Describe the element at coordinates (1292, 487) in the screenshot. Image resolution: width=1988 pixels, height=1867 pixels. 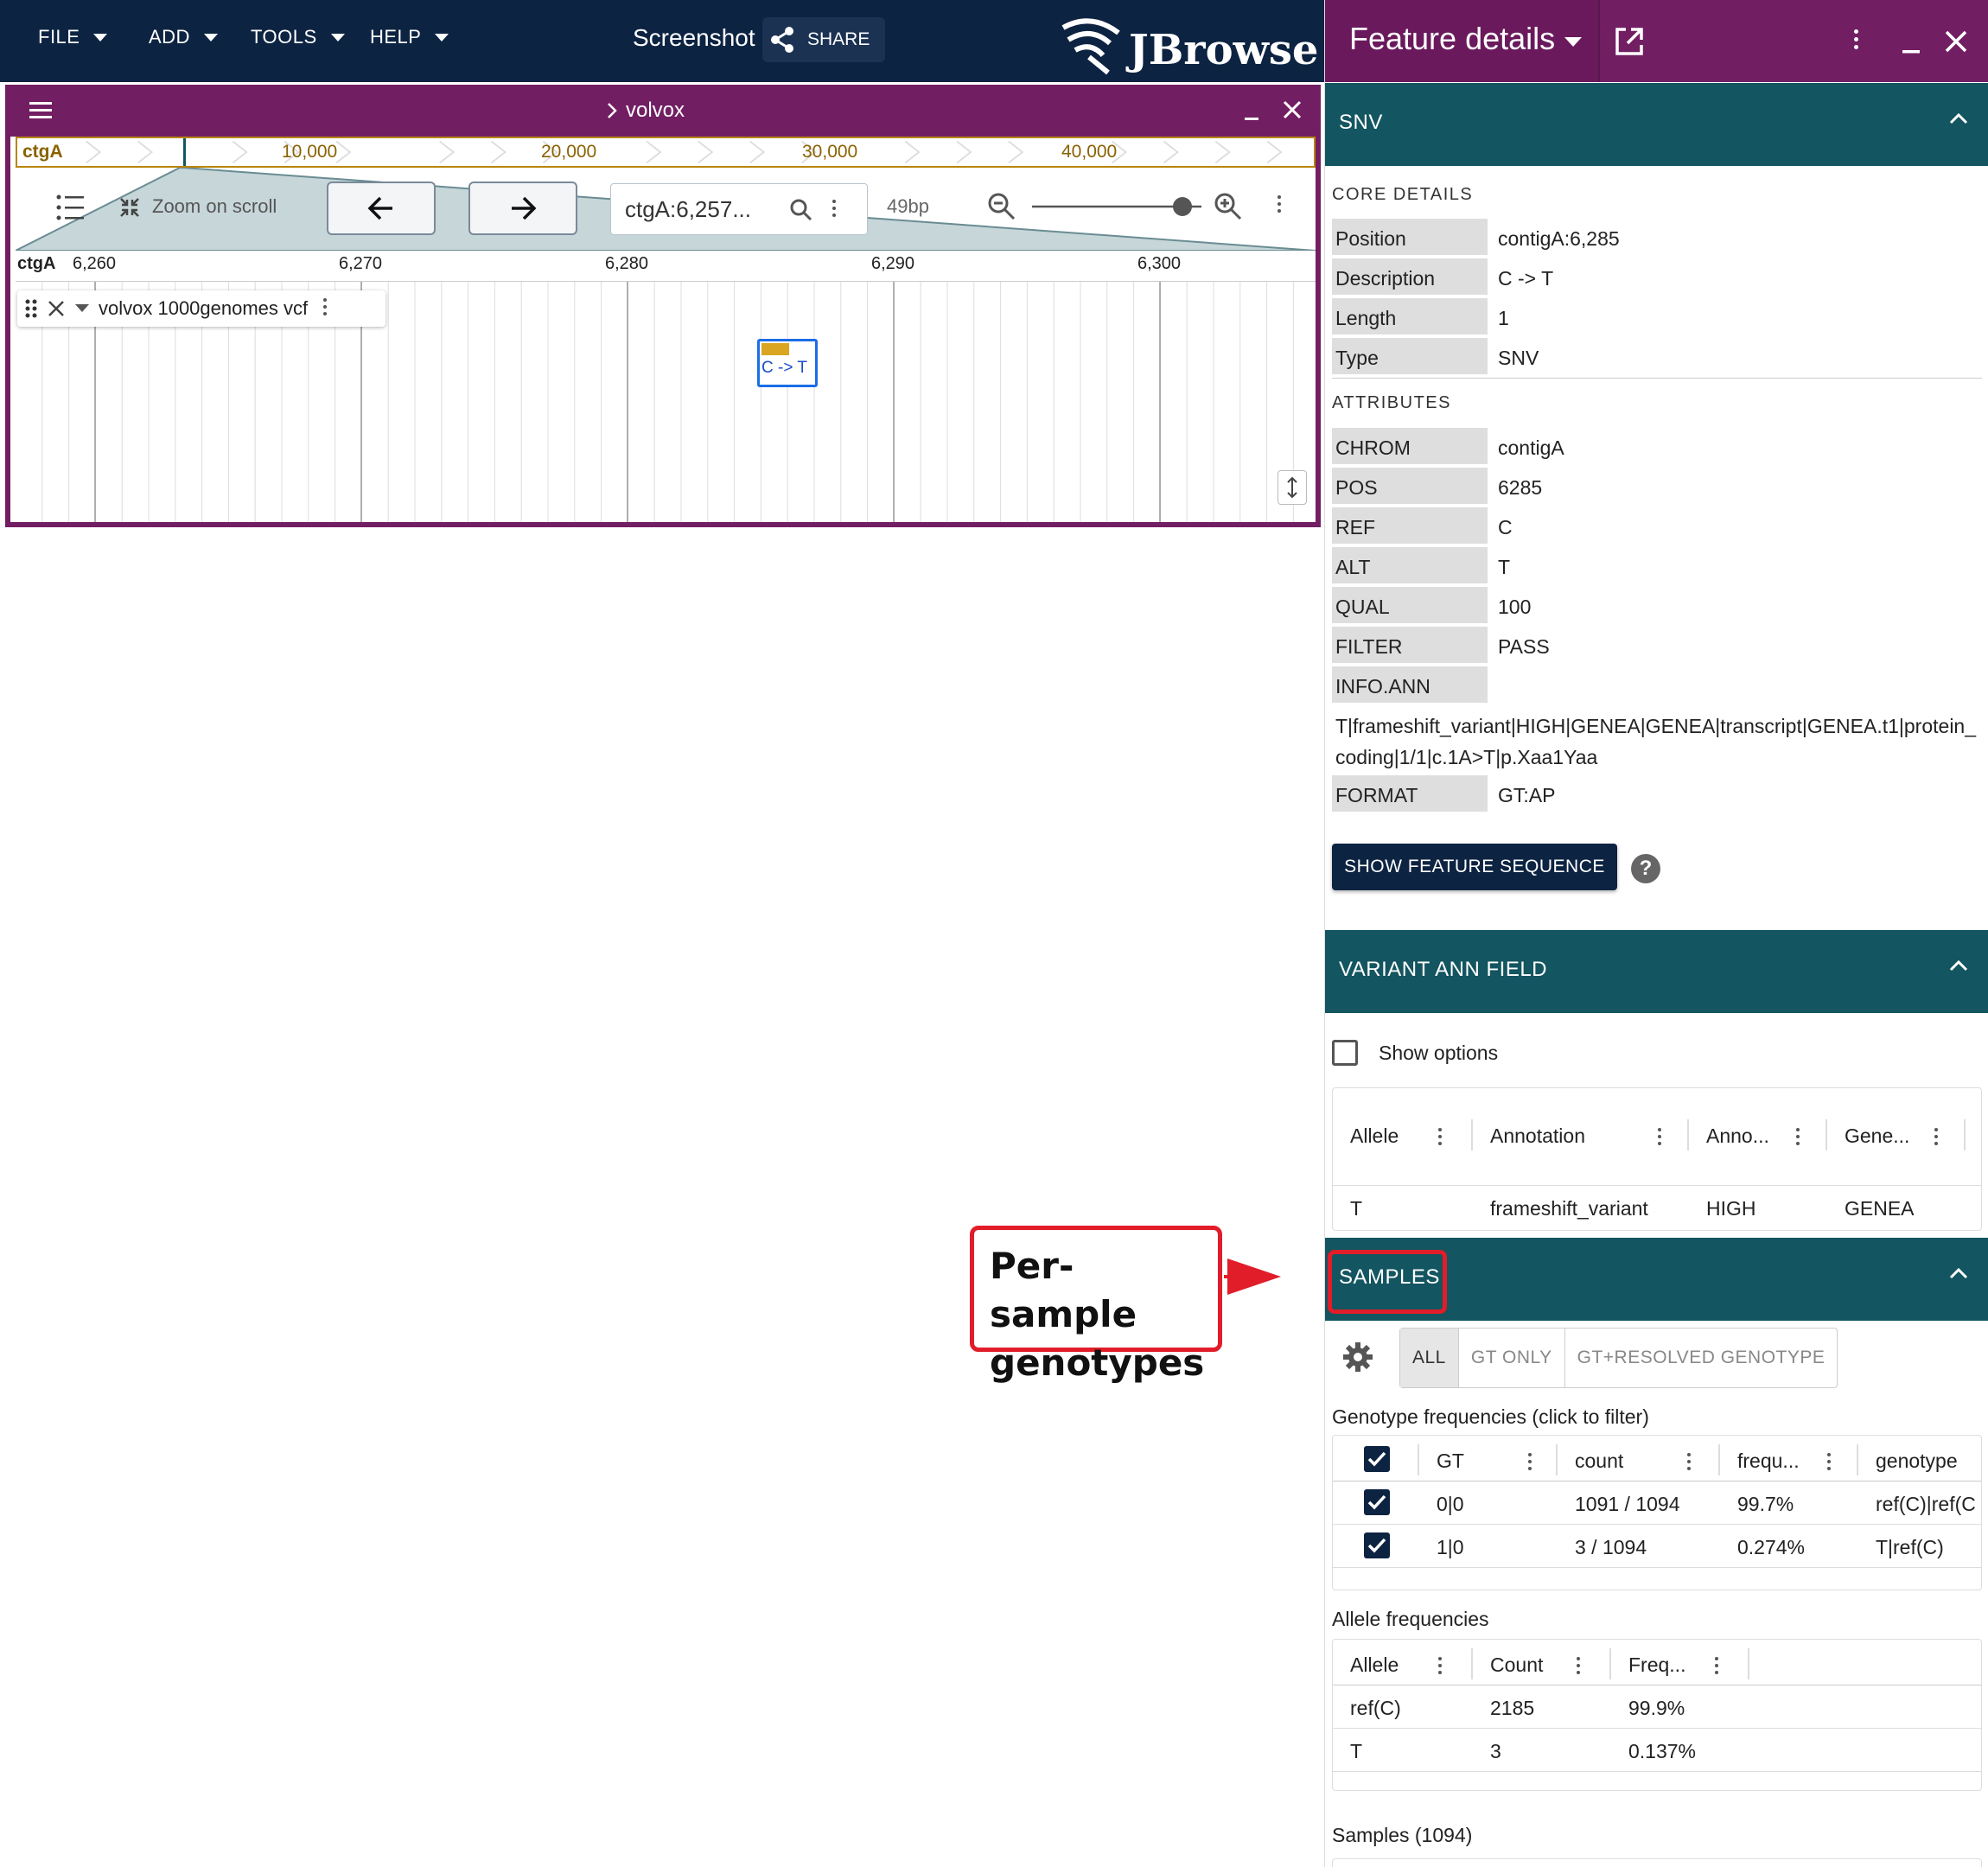
I see `track-resize-handle` at that location.